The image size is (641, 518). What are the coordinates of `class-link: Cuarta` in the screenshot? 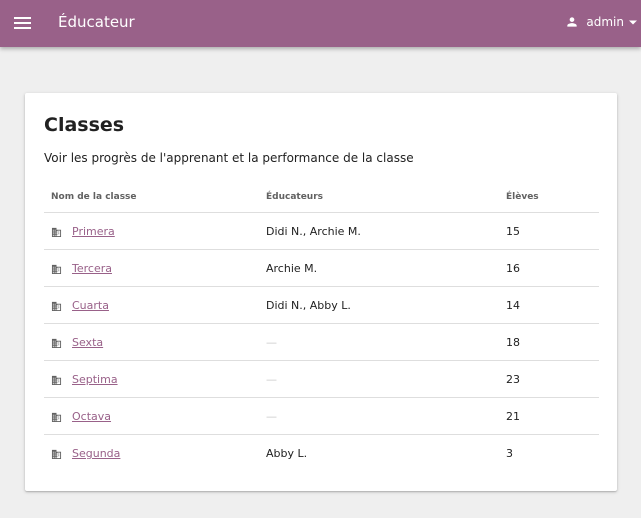 It's located at (90, 305).